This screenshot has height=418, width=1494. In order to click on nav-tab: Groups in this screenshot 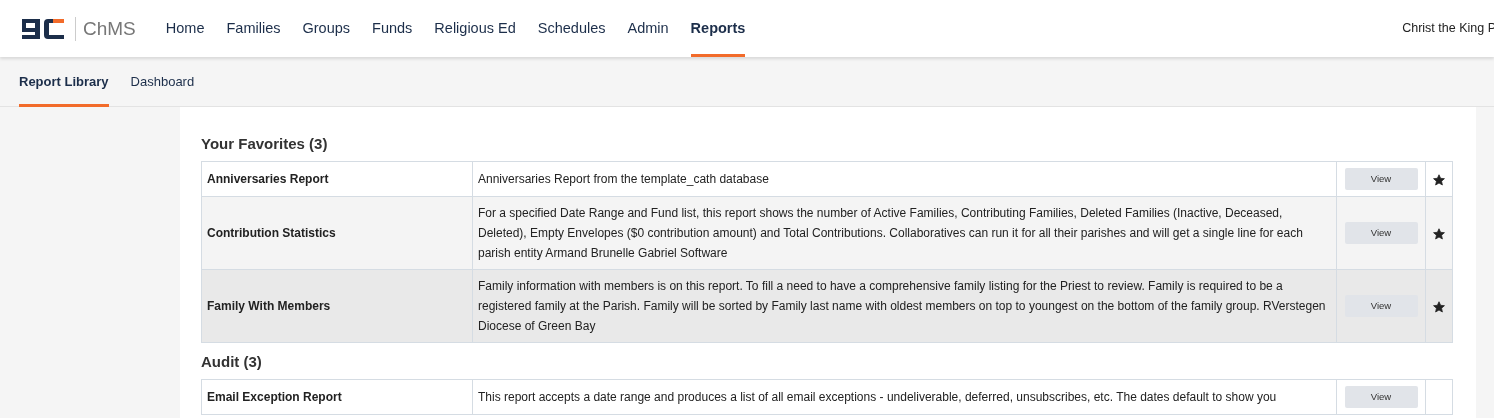, I will do `click(326, 28)`.